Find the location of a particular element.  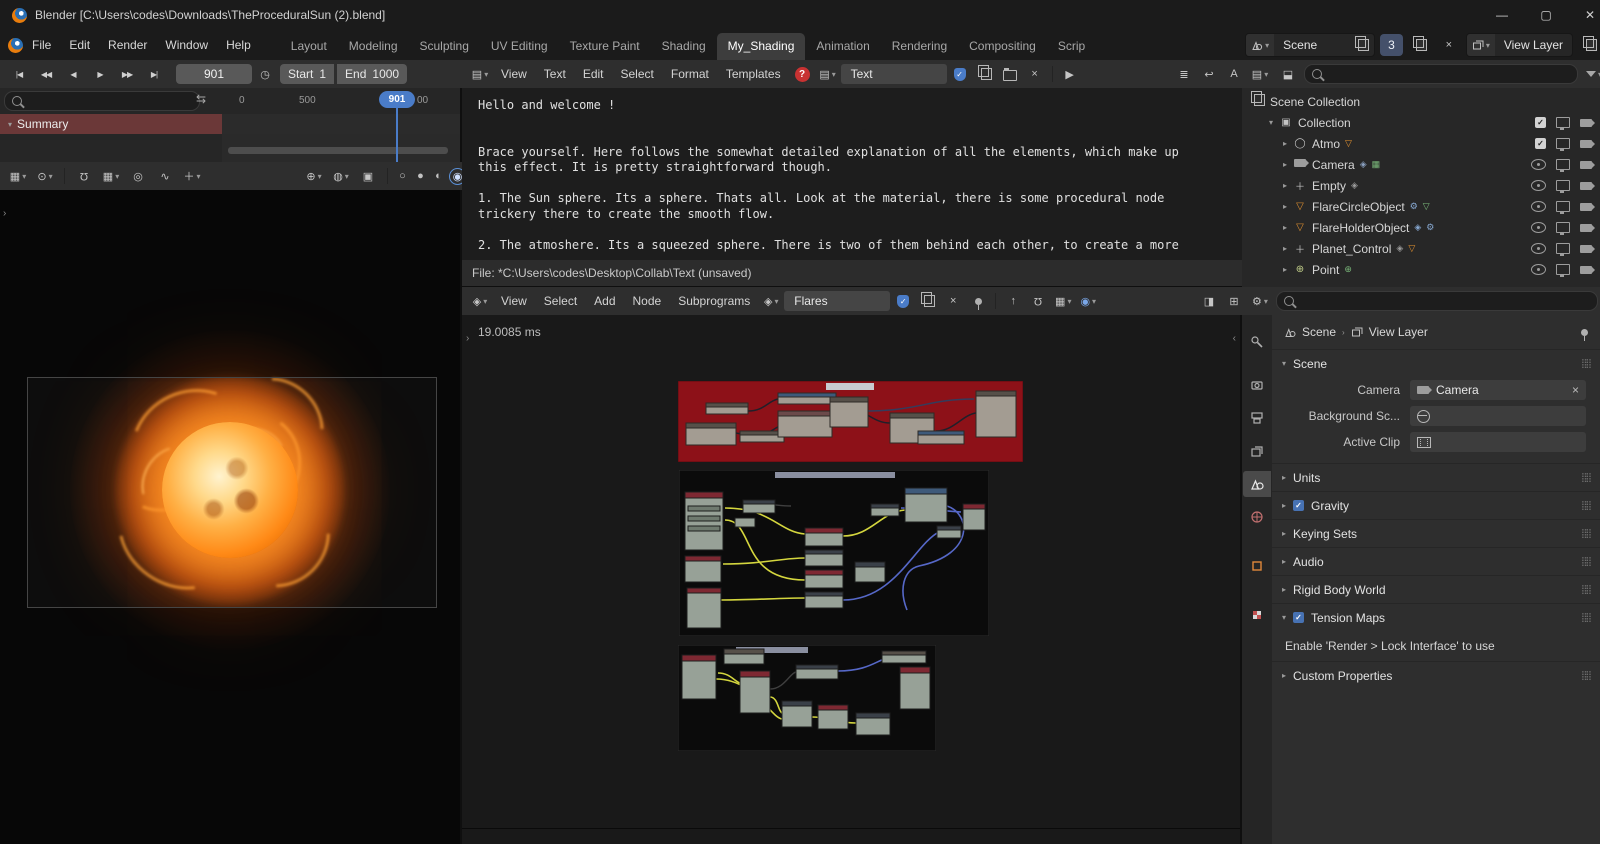

scene-selector: ▾ Scene is located at coordinates (1310, 45).